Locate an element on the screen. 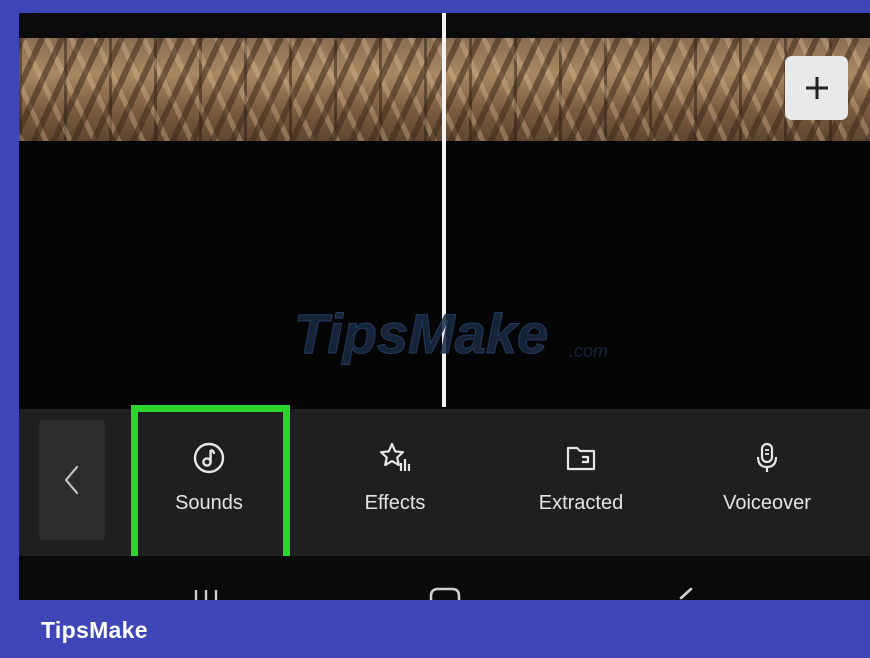 The height and width of the screenshot is (658, 870). system-navbar is located at coordinates (444, 578).